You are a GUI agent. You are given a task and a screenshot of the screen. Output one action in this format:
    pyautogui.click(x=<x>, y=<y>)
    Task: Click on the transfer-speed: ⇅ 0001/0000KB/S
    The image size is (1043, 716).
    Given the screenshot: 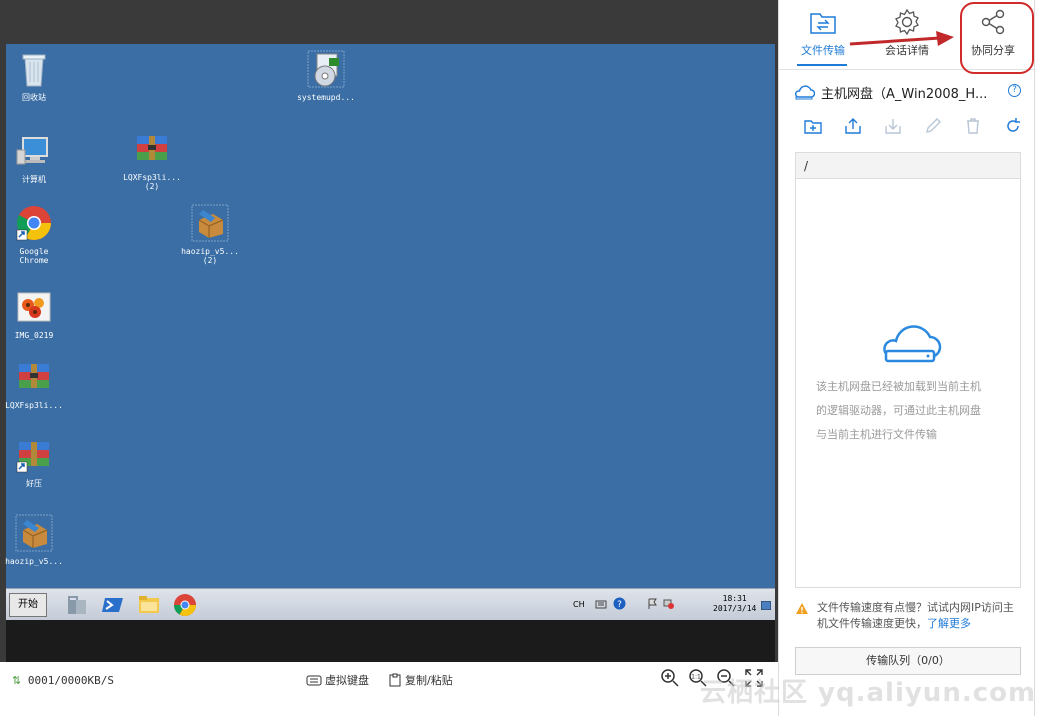 What is the action you would take?
    pyautogui.click(x=63, y=680)
    